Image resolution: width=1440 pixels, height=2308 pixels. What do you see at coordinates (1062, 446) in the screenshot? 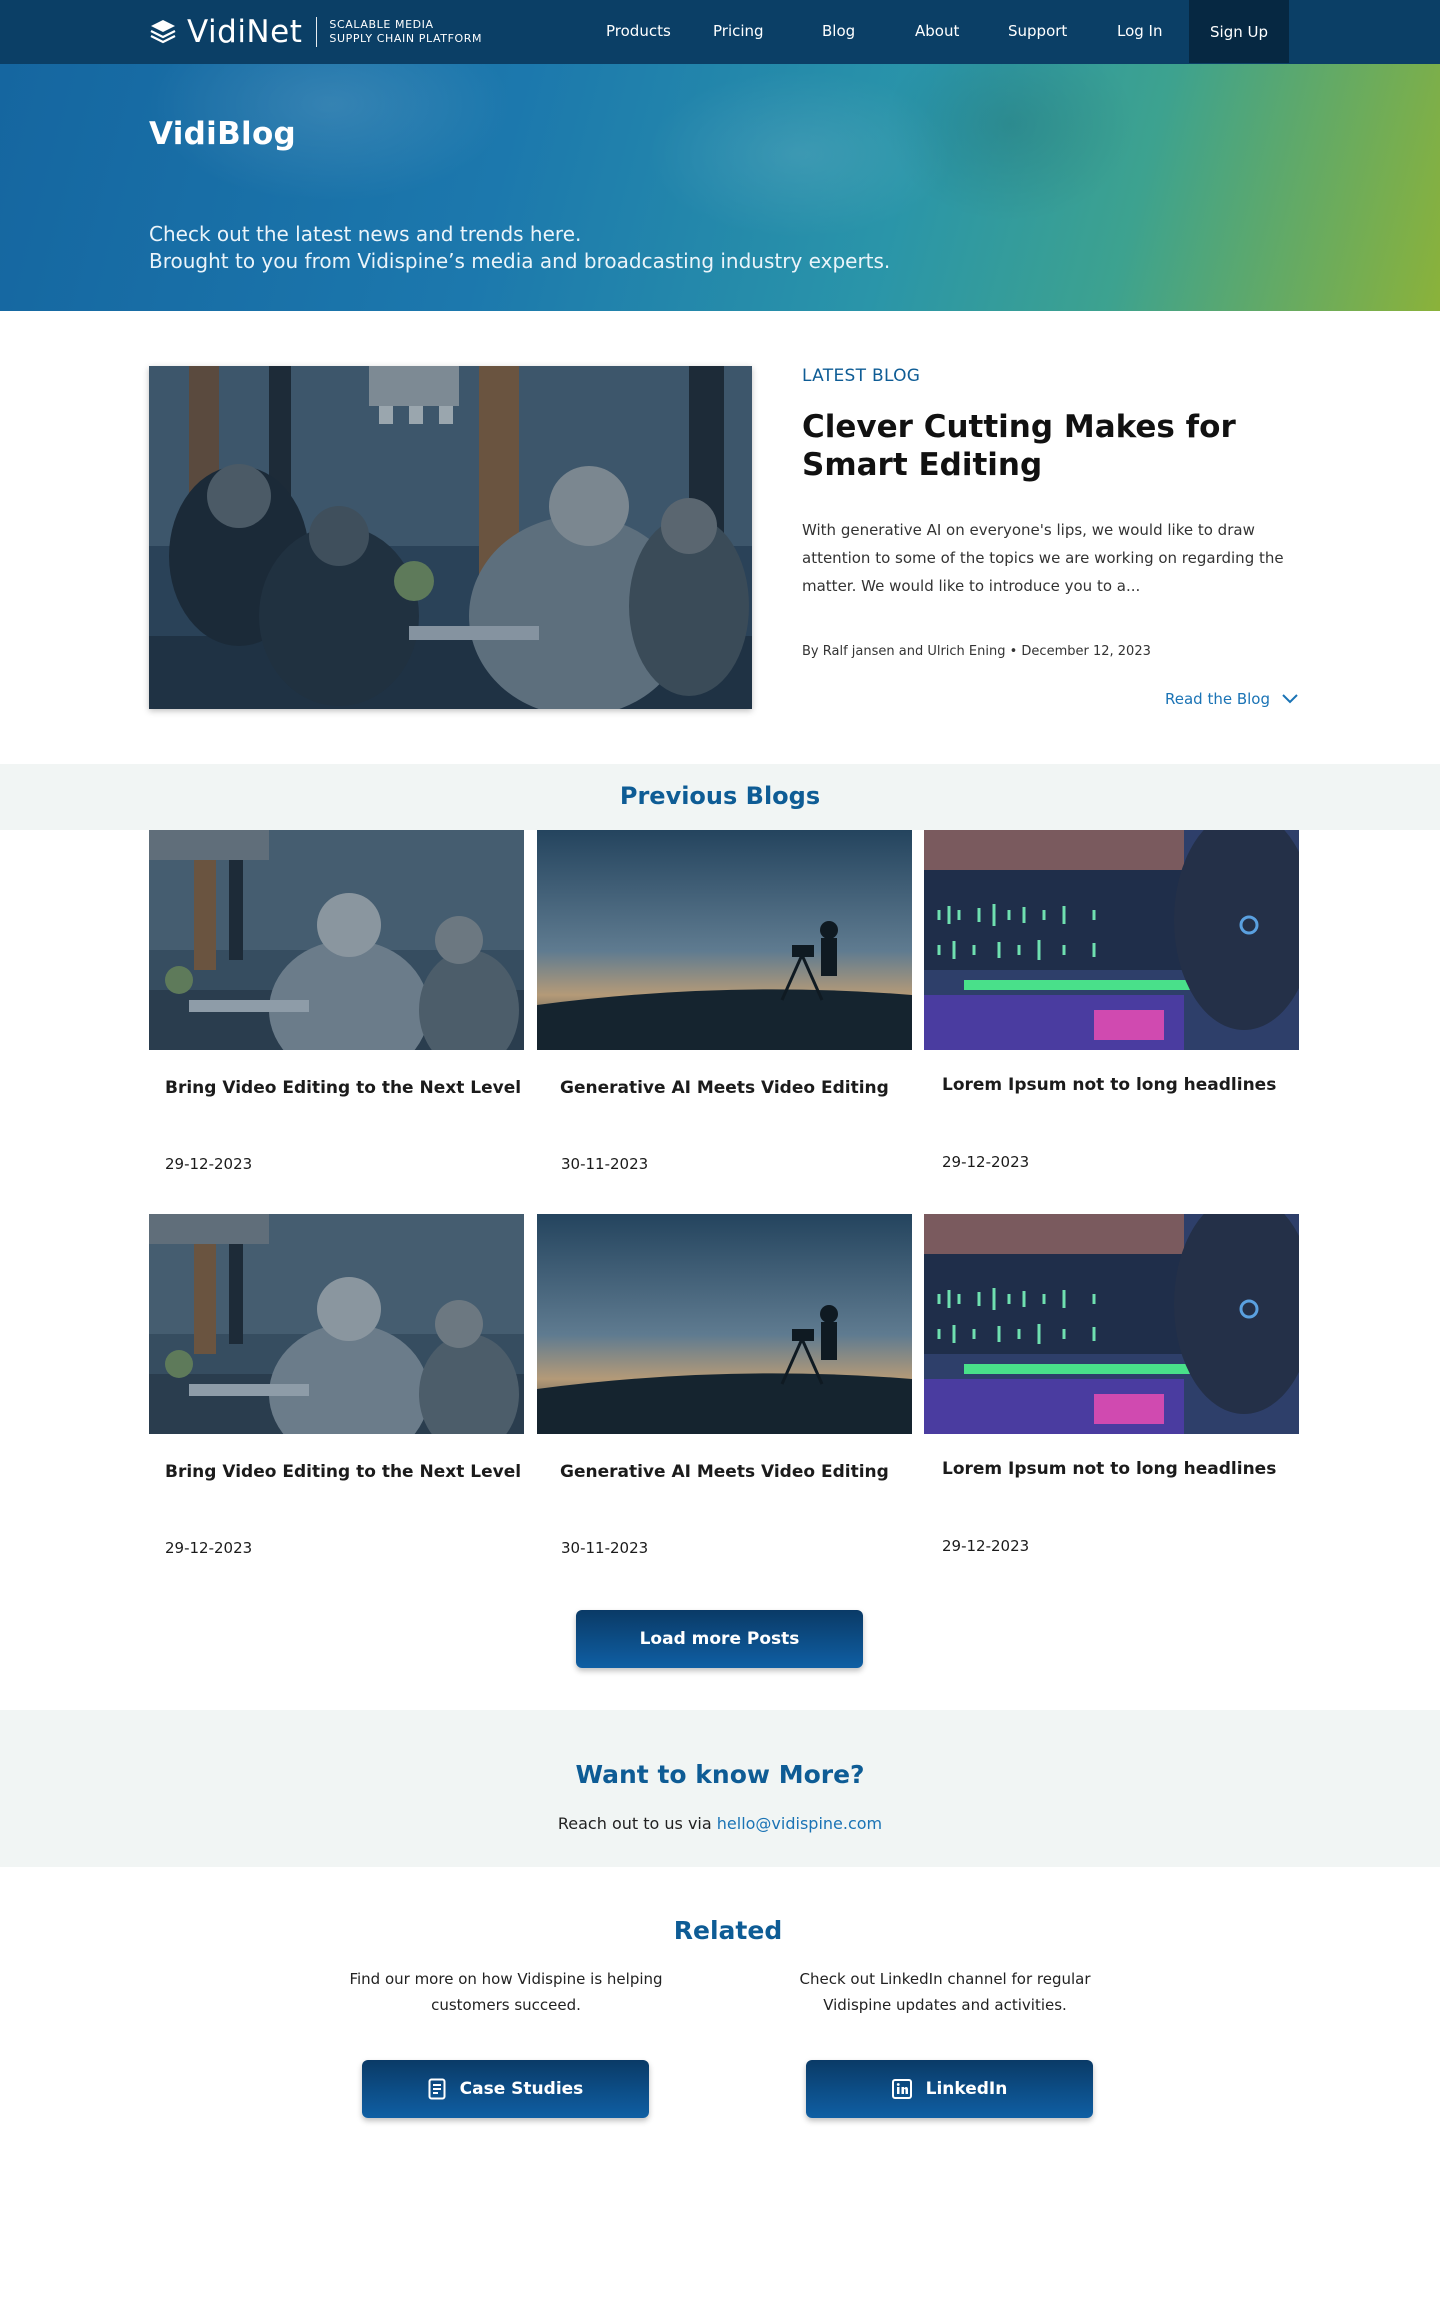
I see `latest-blog-title: Clever Cutting Makes for Smart Editing` at bounding box center [1062, 446].